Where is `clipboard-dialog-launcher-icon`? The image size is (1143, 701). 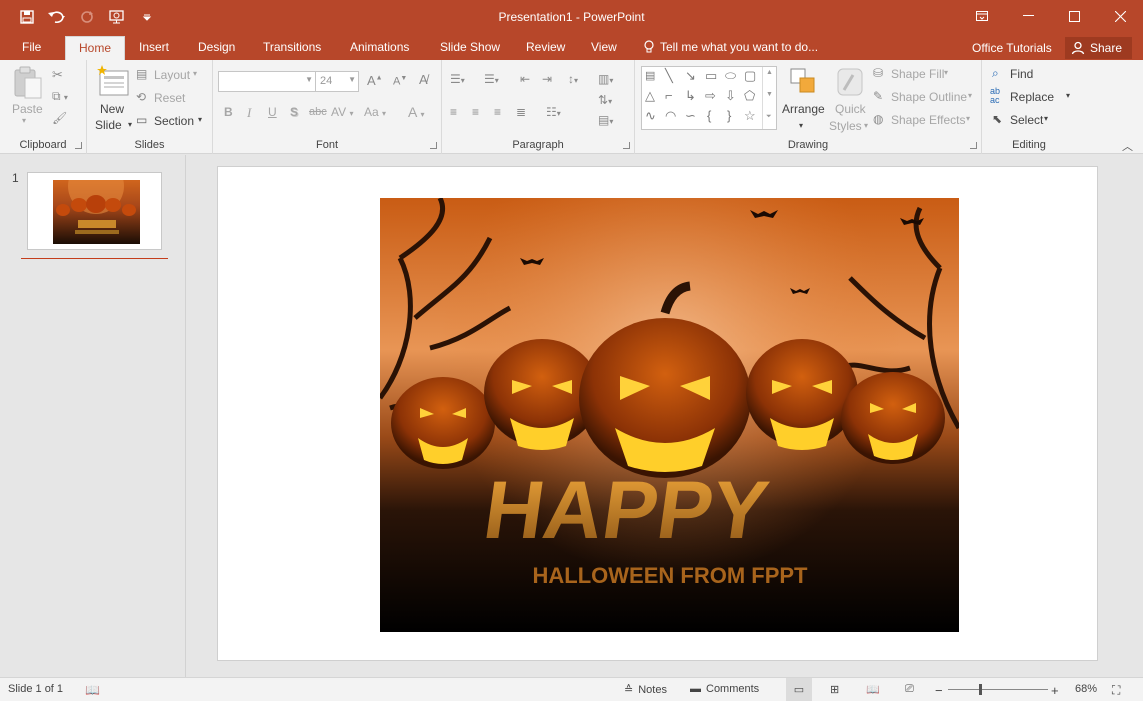 clipboard-dialog-launcher-icon is located at coordinates (78, 145).